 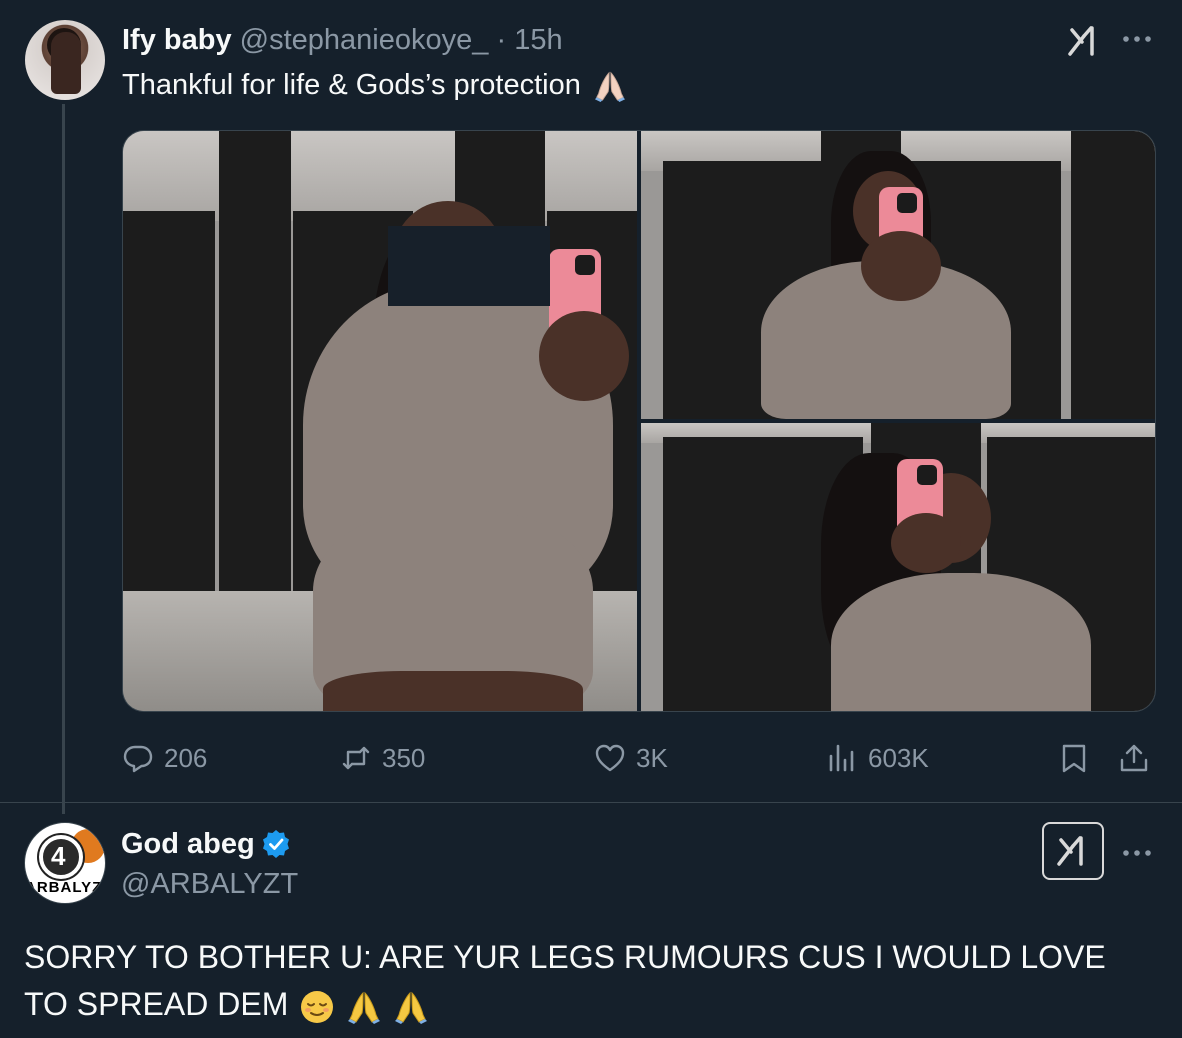 What do you see at coordinates (138, 759) in the screenshot?
I see `reply-icon` at bounding box center [138, 759].